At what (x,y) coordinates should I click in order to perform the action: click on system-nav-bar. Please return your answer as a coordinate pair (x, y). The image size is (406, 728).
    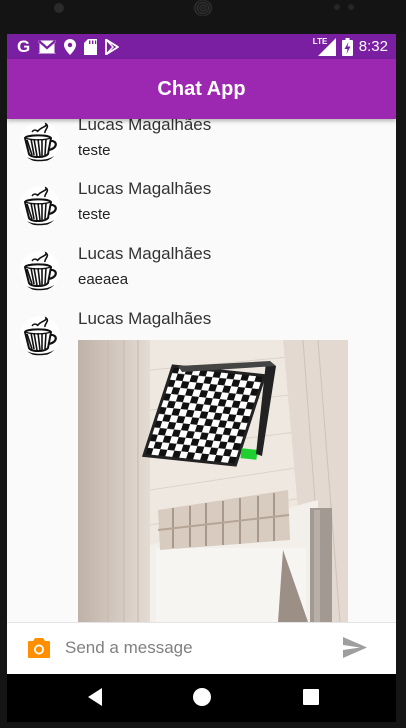
    Looking at the image, I should click on (201, 698).